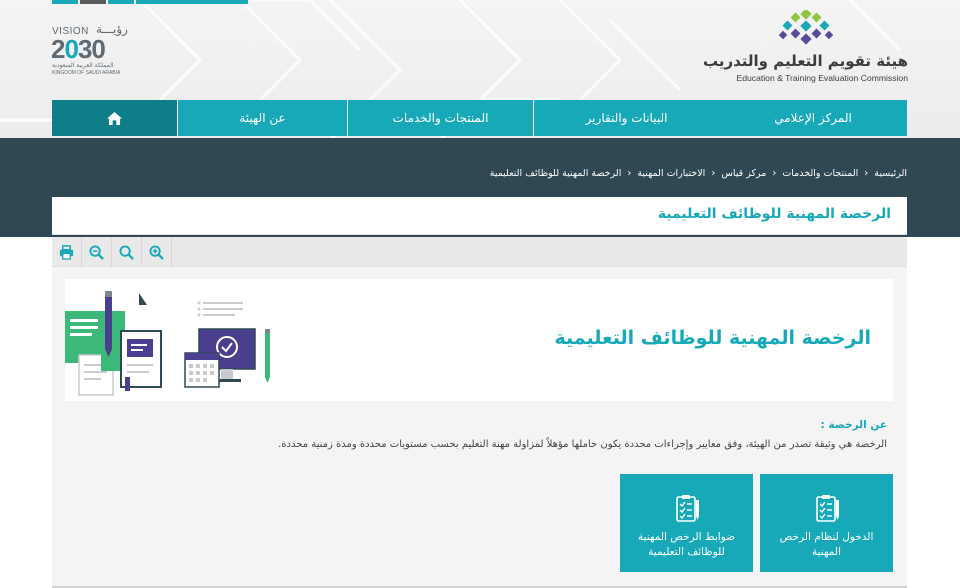 The image size is (960, 588). I want to click on about-license-label: عن الرخصة :, so click(854, 425).